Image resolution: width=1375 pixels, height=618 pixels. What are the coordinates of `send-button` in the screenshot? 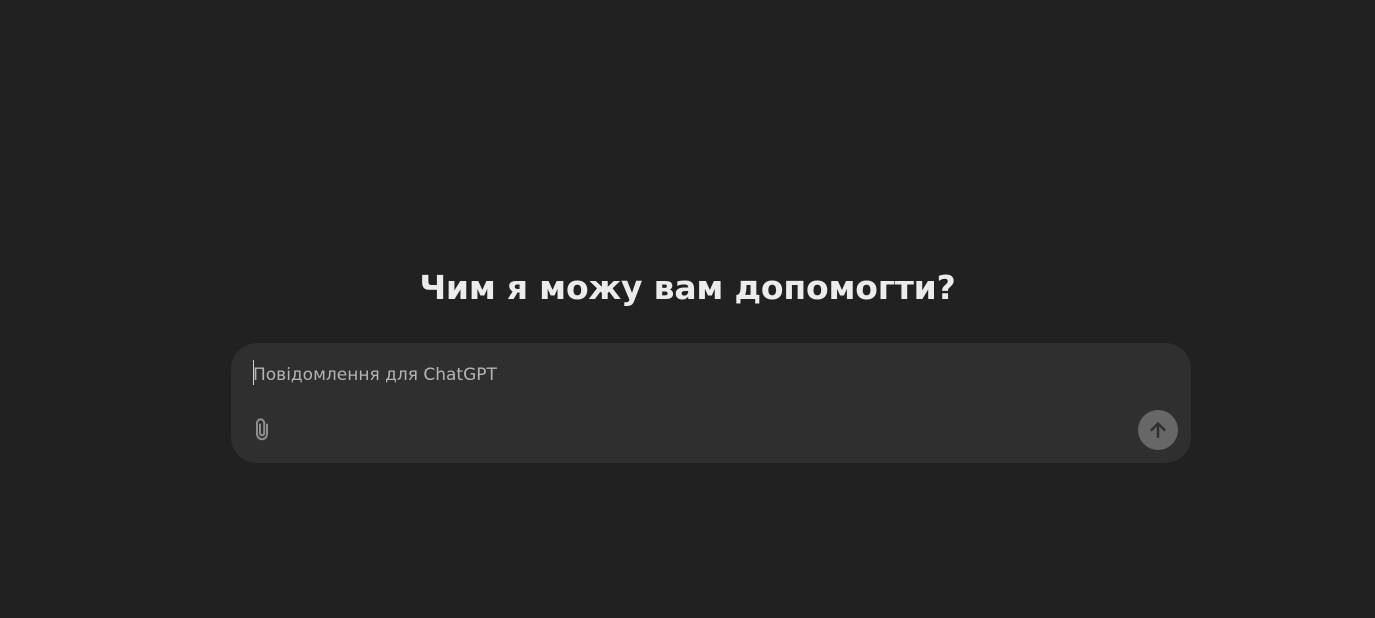 It's located at (1158, 430).